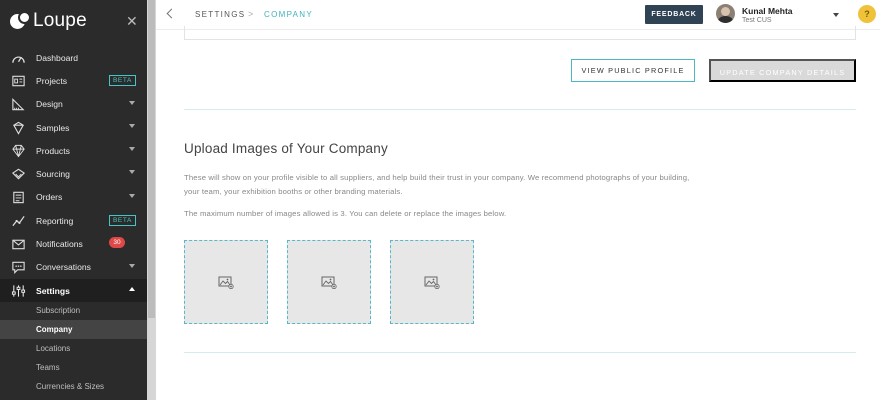  What do you see at coordinates (151, 159) in the screenshot?
I see `sidebar-scrollbar-thumb` at bounding box center [151, 159].